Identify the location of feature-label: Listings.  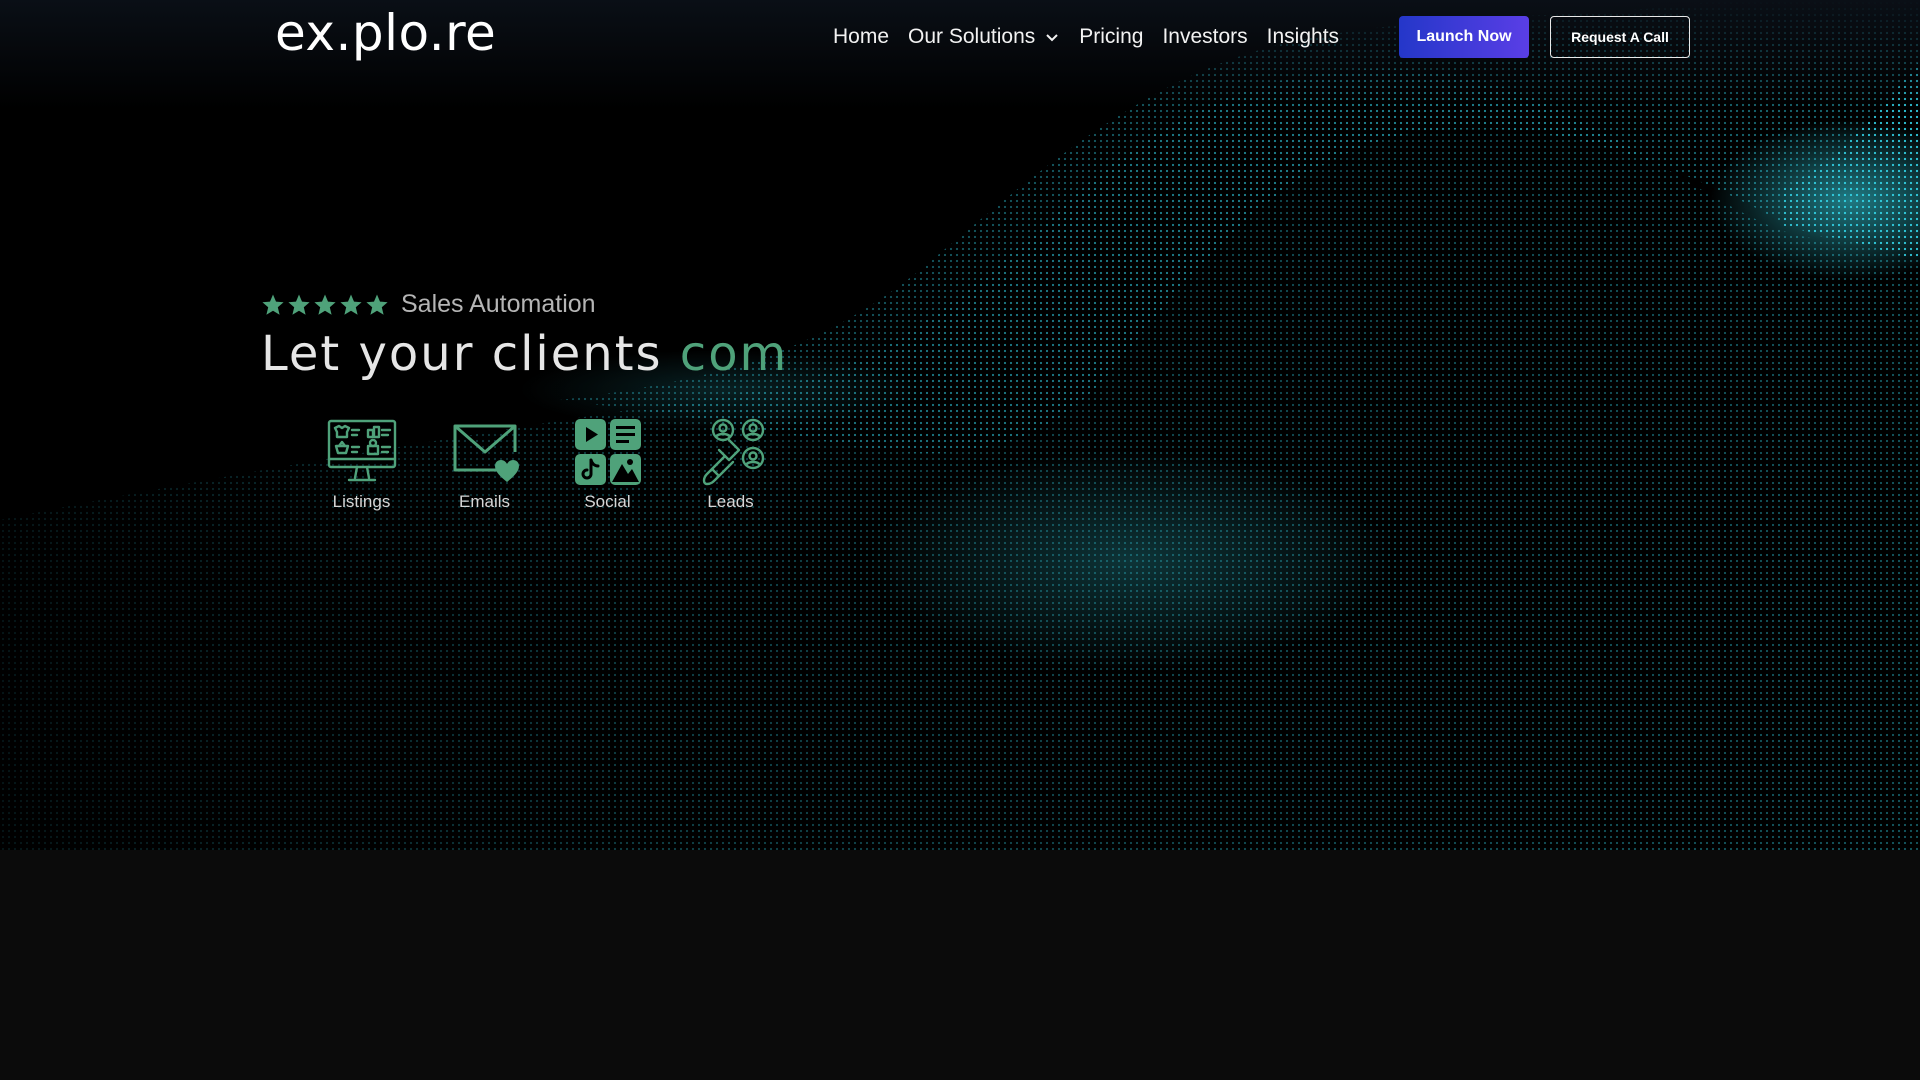
(361, 501).